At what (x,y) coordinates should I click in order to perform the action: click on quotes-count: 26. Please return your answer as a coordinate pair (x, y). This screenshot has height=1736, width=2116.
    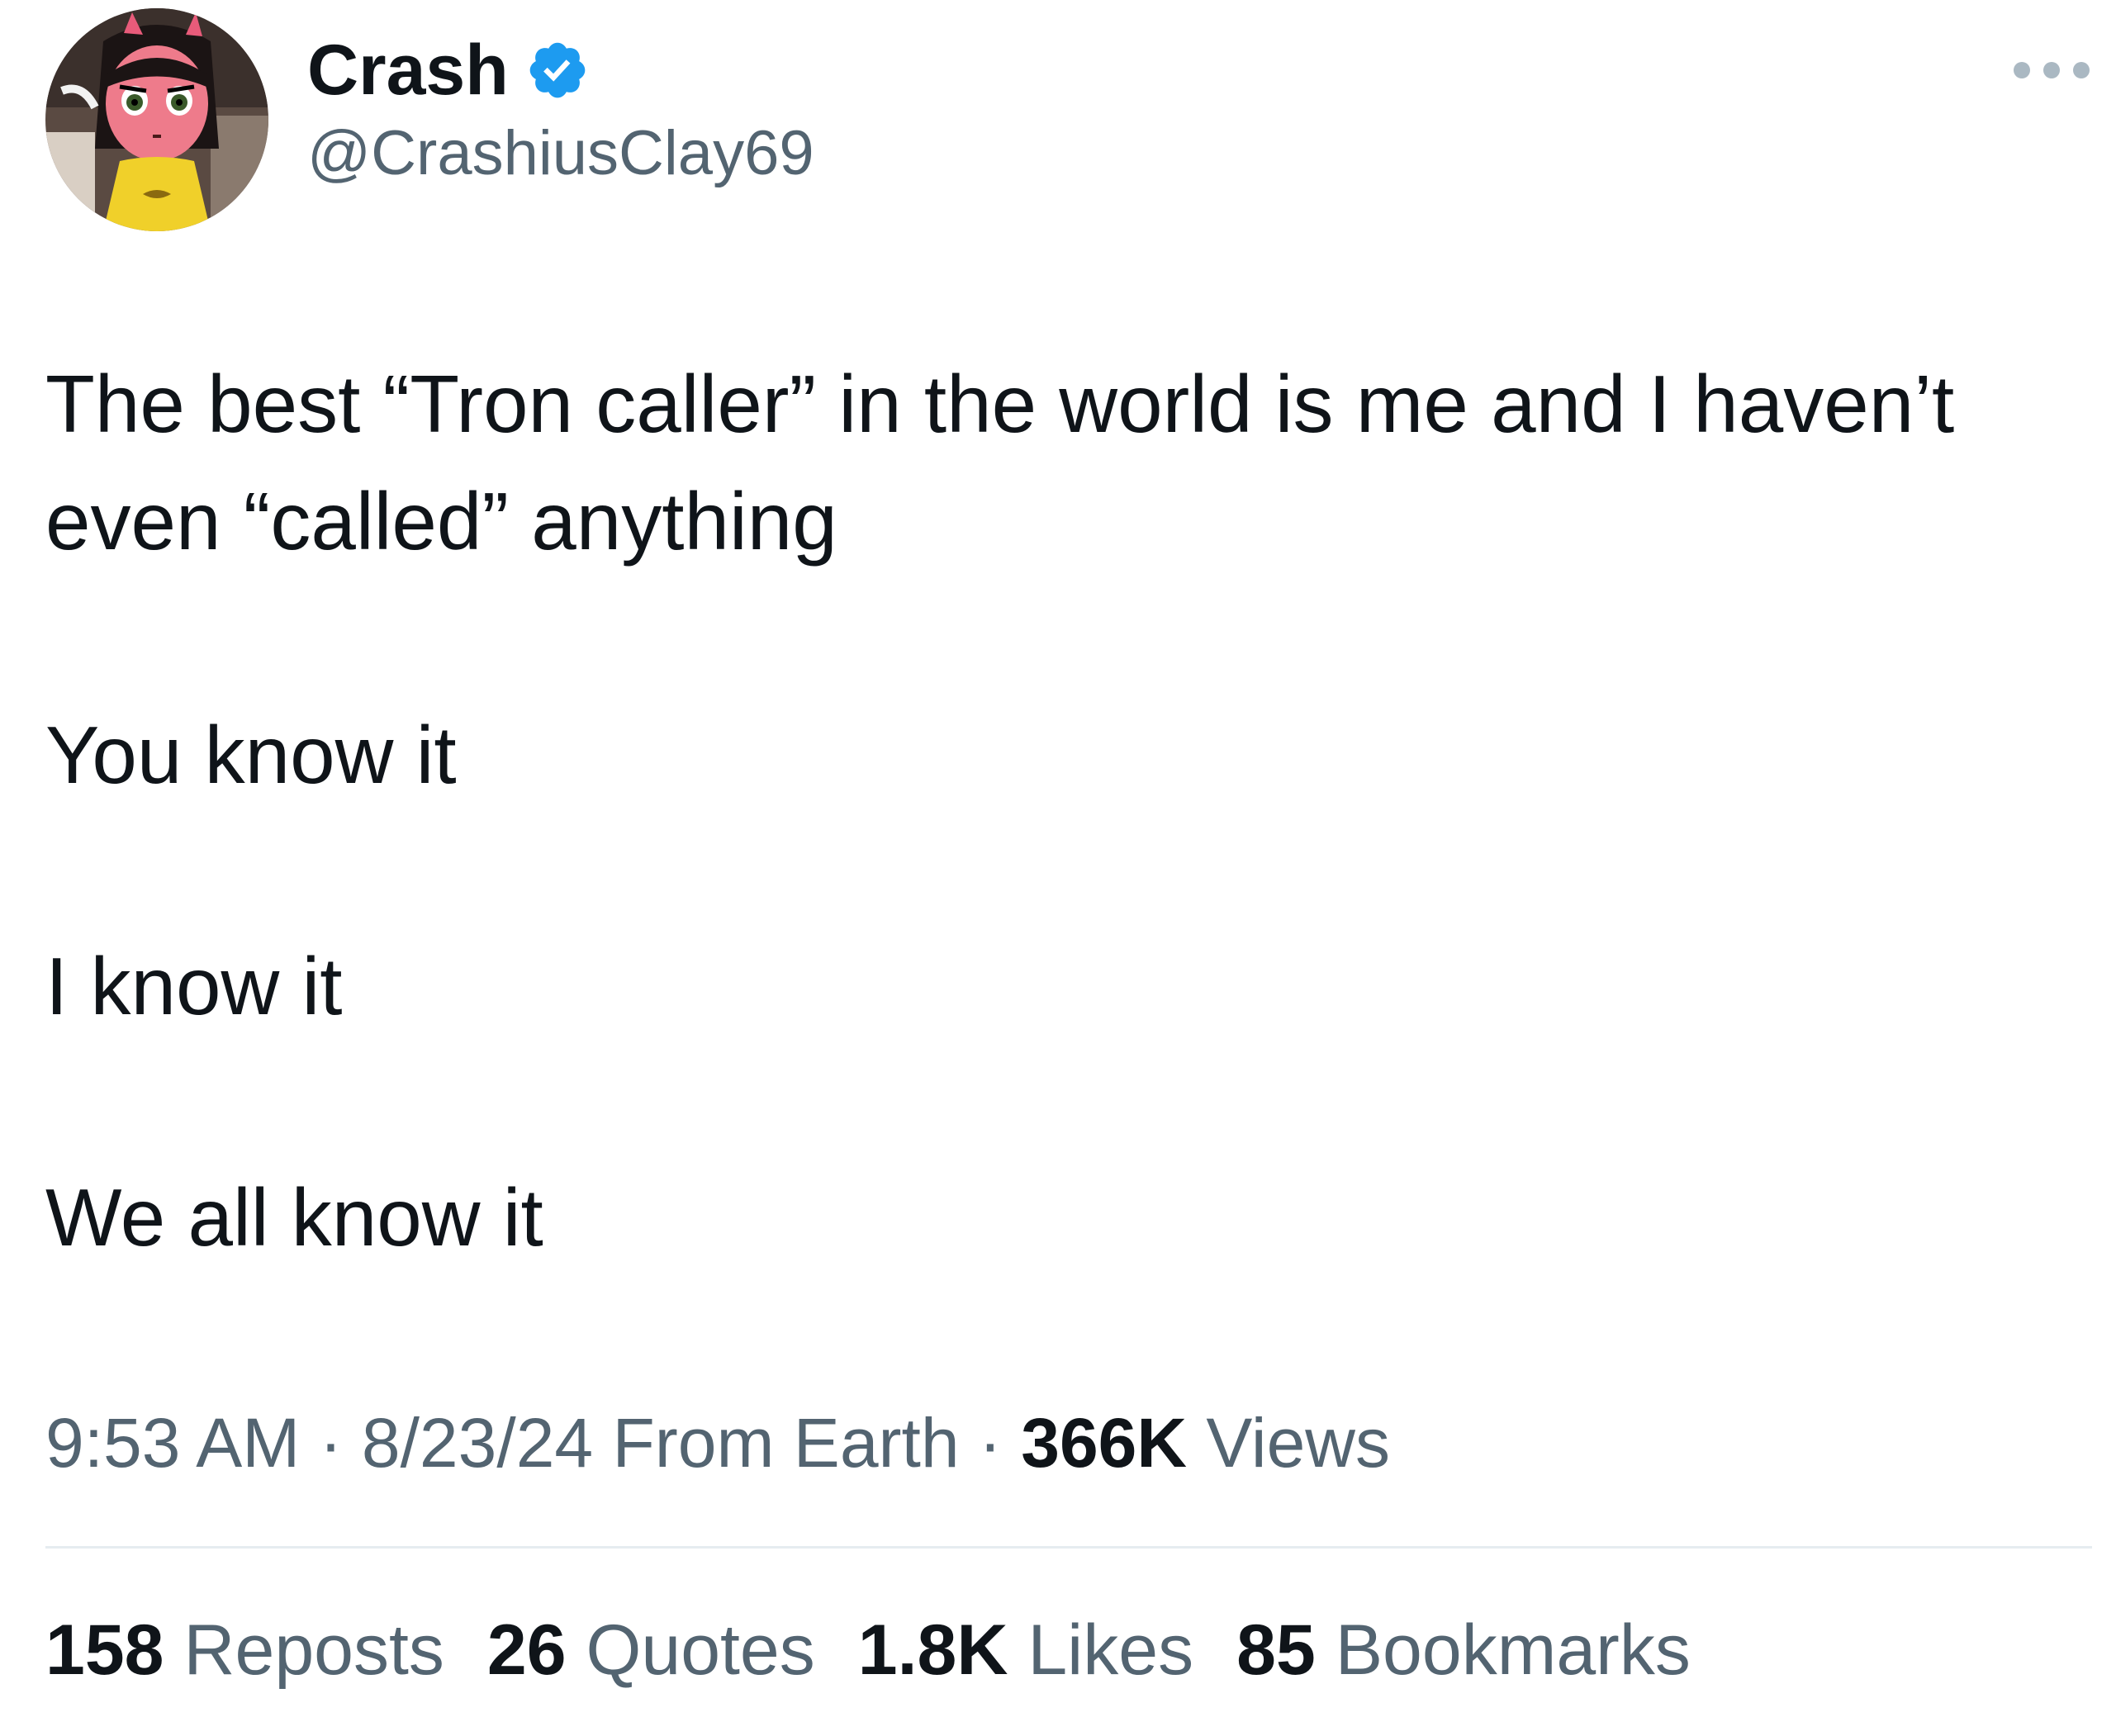
    Looking at the image, I should click on (526, 1650).